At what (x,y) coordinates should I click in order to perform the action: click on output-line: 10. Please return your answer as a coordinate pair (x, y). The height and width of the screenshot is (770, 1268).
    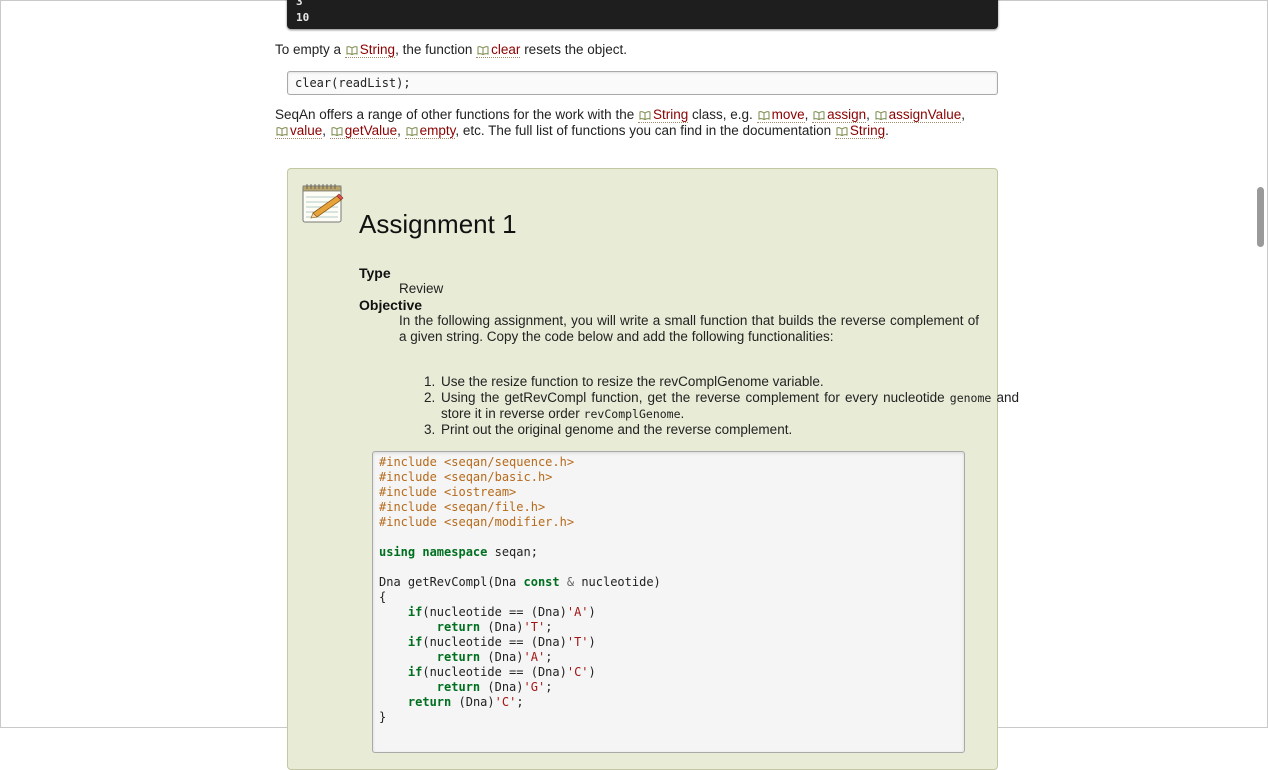
    Looking at the image, I should click on (303, 17).